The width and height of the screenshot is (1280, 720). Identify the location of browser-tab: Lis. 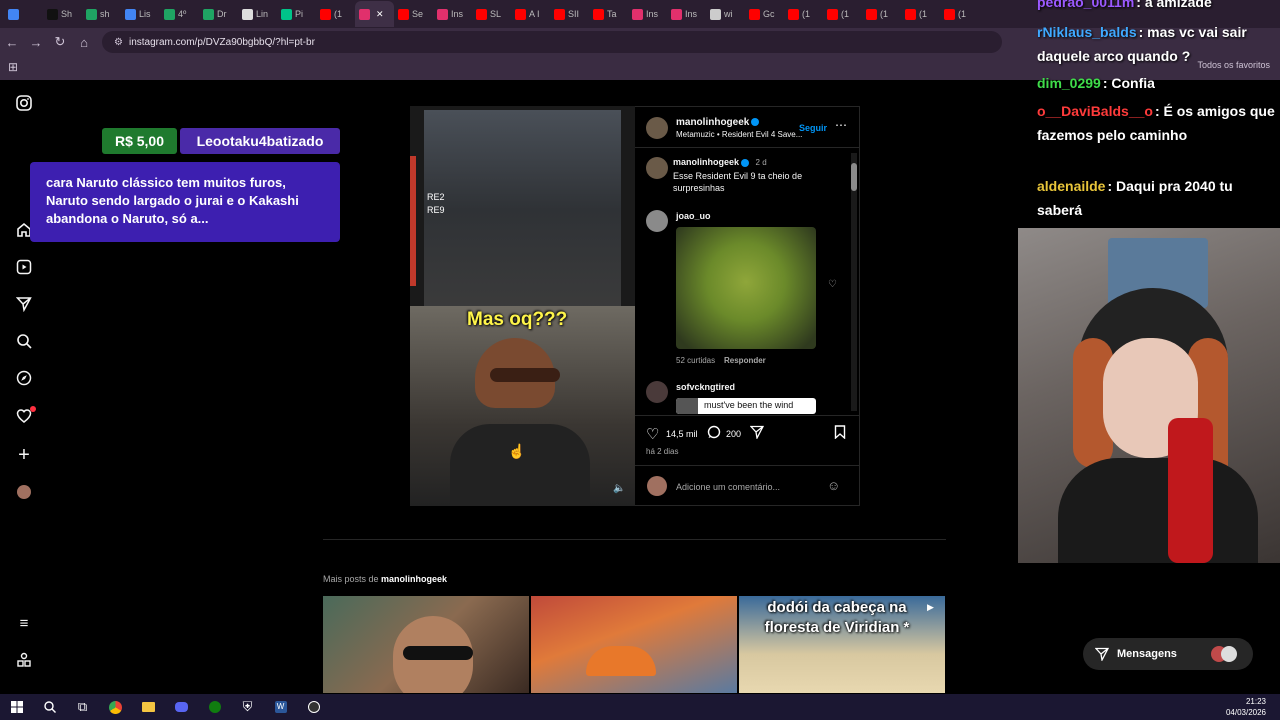
(140, 14).